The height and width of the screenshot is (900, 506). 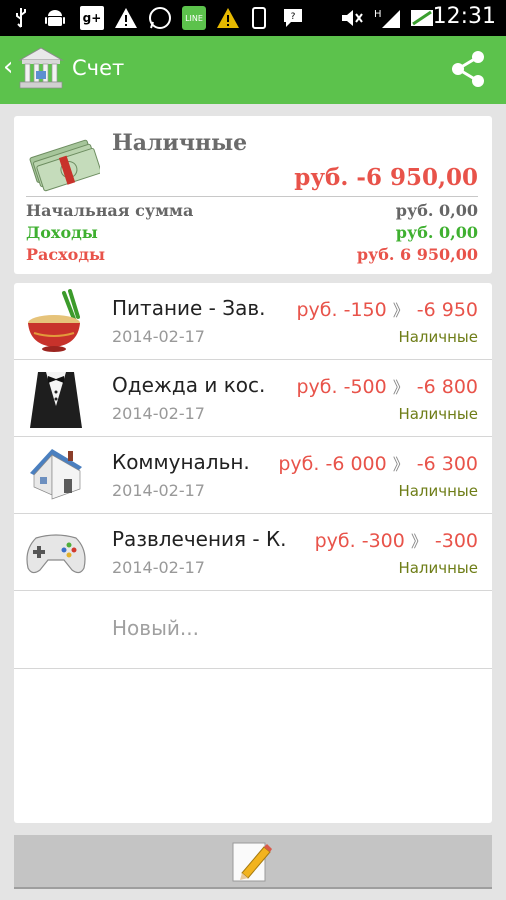 What do you see at coordinates (55, 18) in the screenshot?
I see `android-icon` at bounding box center [55, 18].